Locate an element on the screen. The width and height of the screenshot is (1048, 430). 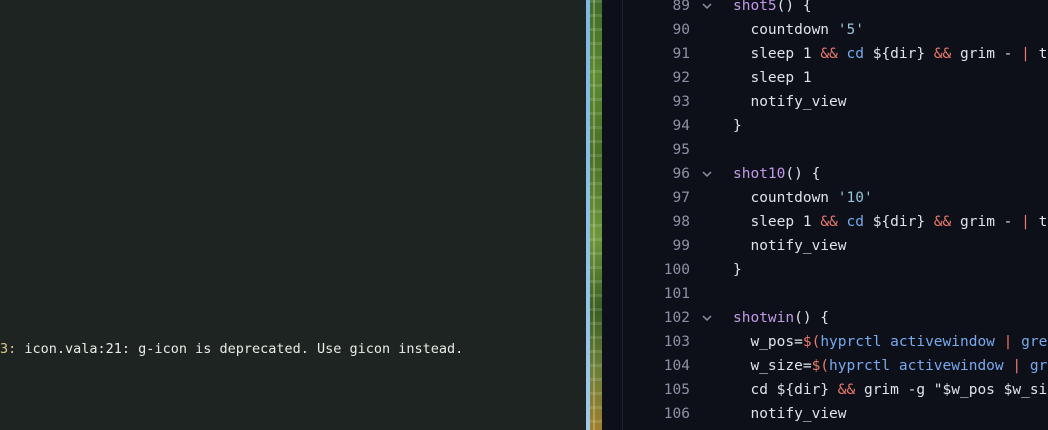
code-line: 89 shot5() { is located at coordinates (825, 9).